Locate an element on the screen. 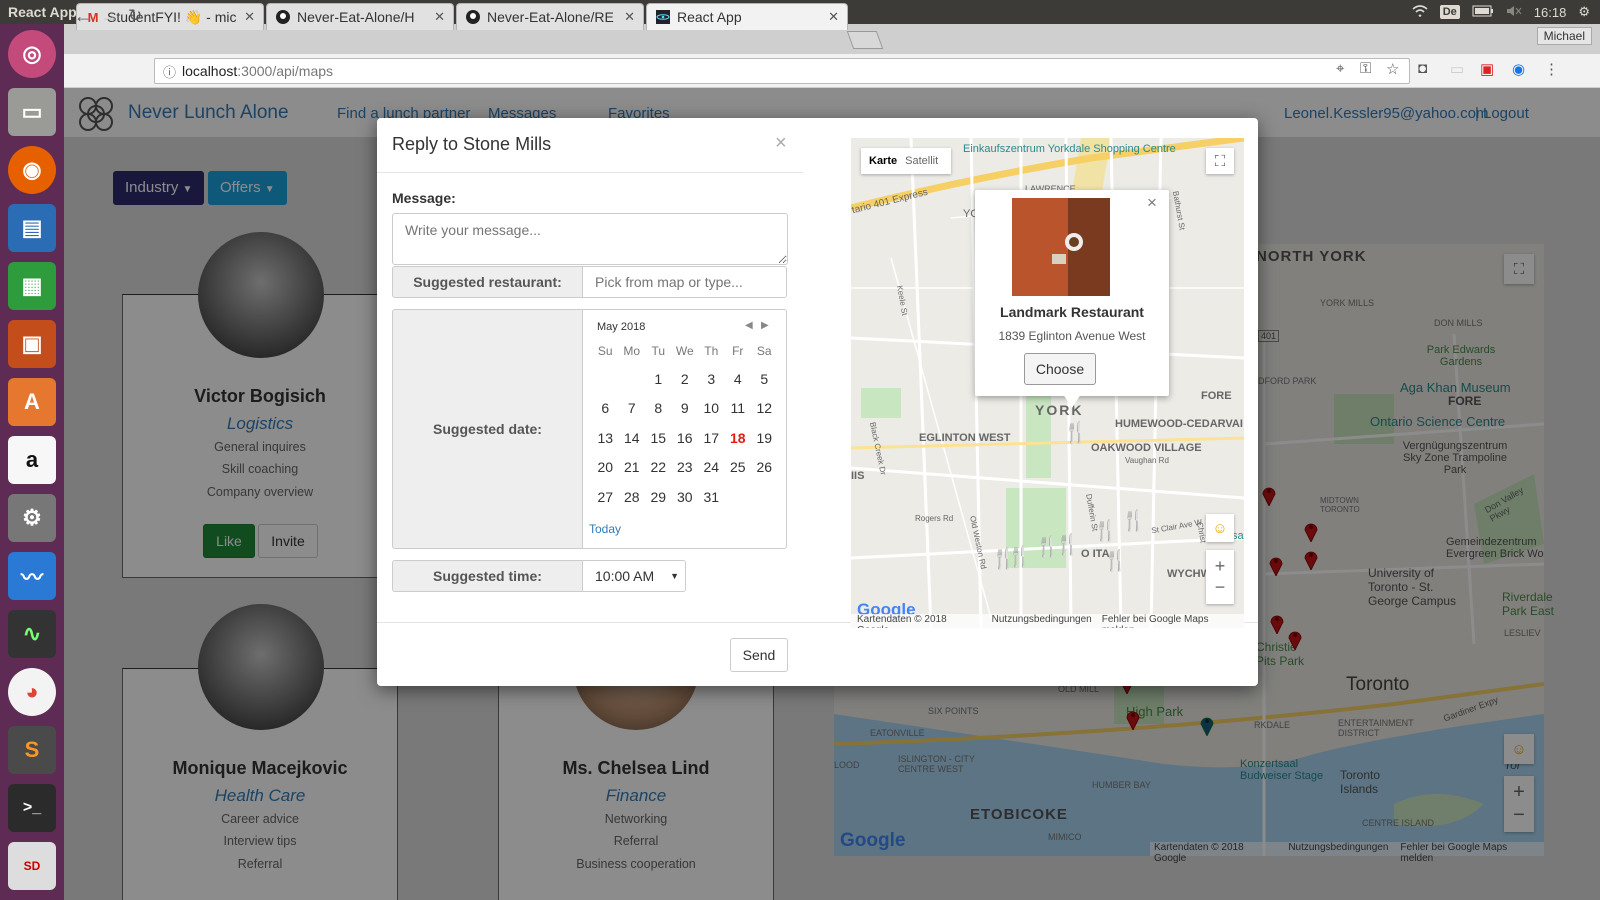 Image resolution: width=1600 pixels, height=900 pixels. map-type-satellit: Satellit is located at coordinates (921, 161).